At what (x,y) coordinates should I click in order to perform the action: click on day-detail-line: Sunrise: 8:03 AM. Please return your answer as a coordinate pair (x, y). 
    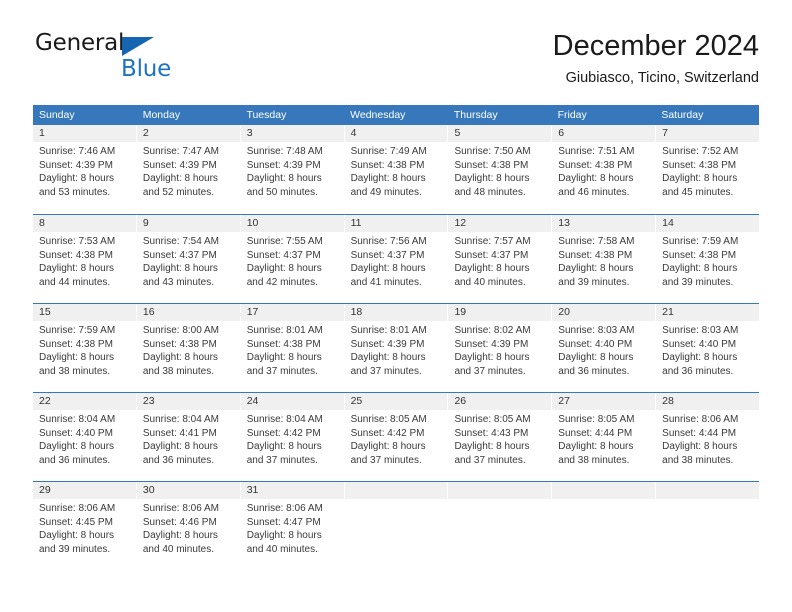
    Looking at the image, I should click on (700, 330).